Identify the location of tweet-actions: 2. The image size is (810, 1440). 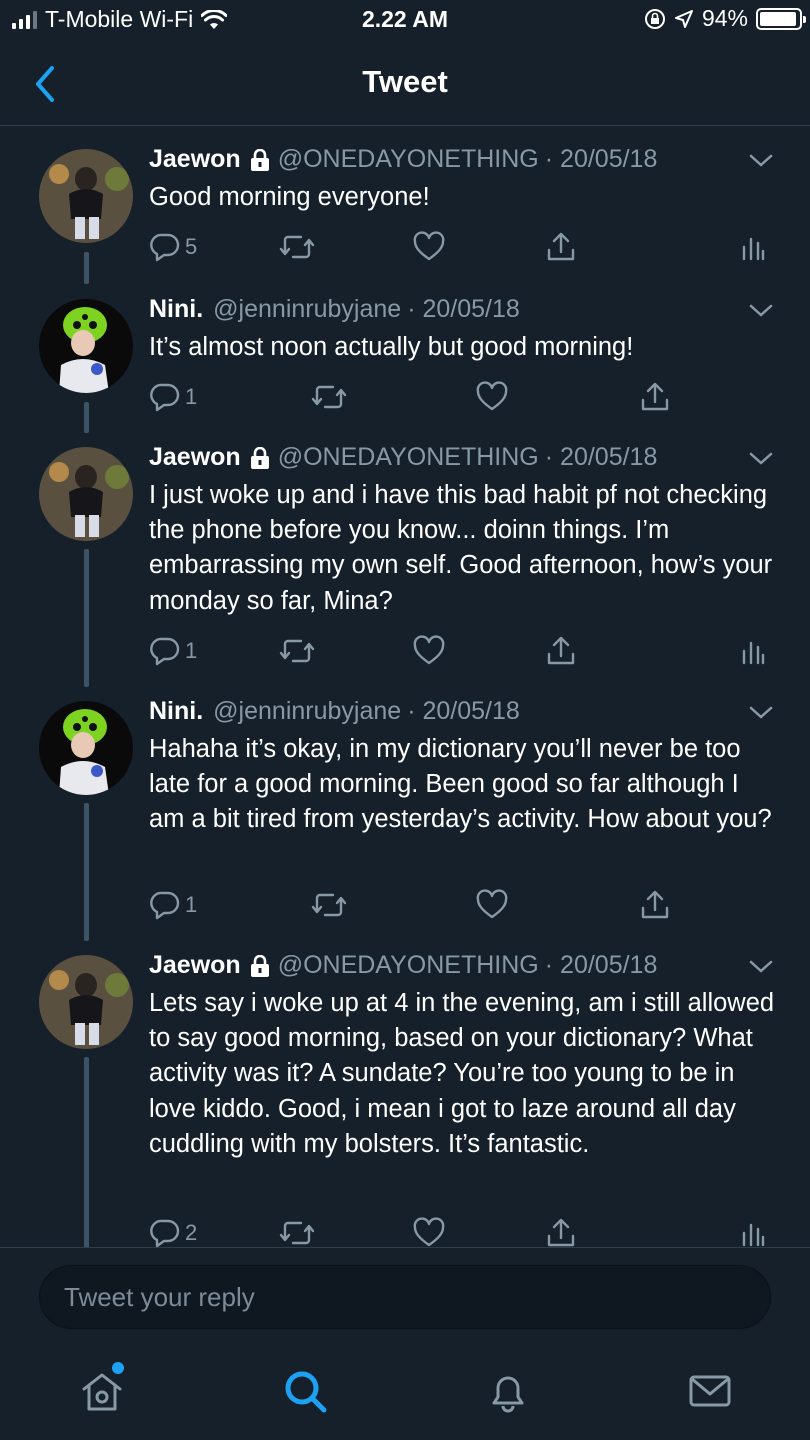
(459, 1232).